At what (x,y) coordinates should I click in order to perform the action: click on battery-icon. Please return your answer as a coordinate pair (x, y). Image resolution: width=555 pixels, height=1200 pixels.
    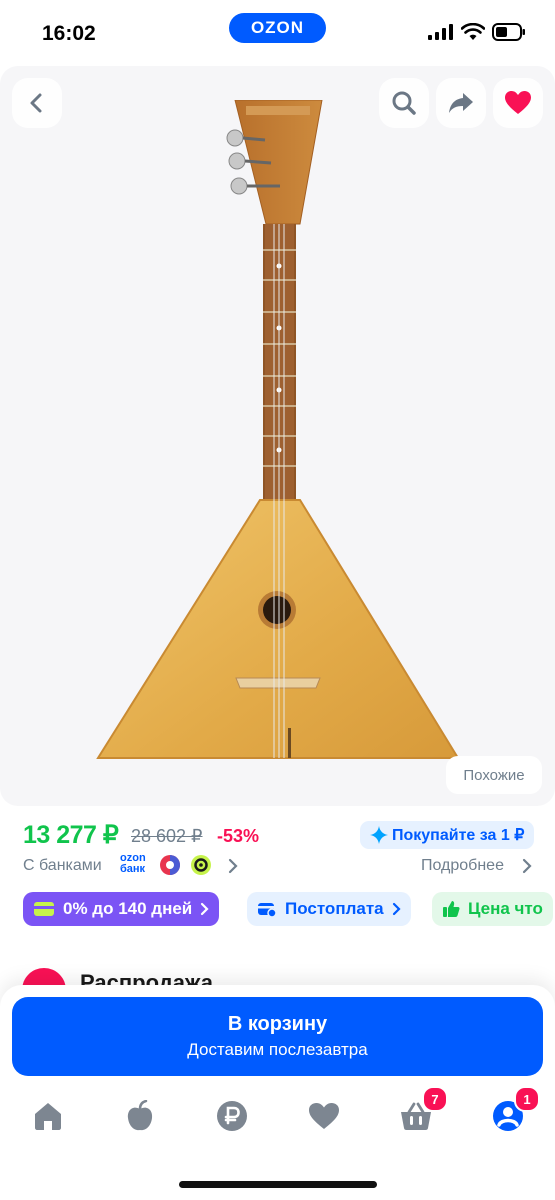
    Looking at the image, I should click on (508, 32).